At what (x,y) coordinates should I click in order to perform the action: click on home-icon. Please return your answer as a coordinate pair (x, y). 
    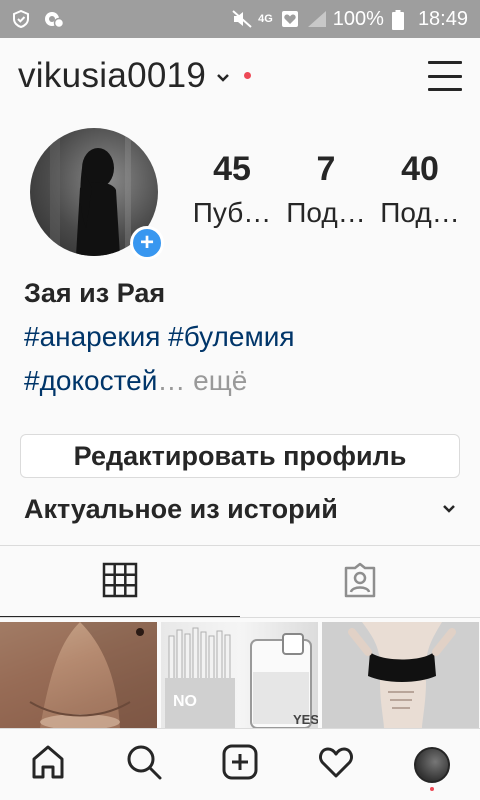
    Looking at the image, I should click on (48, 764).